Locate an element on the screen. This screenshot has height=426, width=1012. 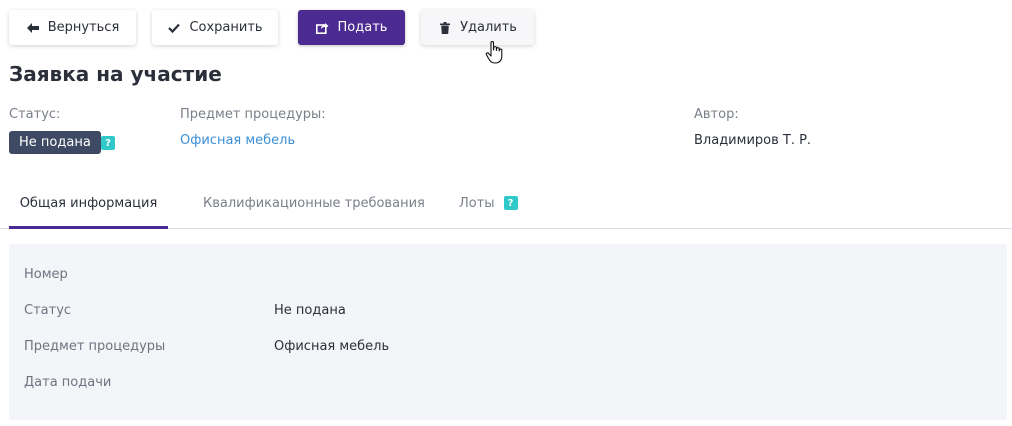
subject-label: Предмет процедуры: is located at coordinates (253, 114).